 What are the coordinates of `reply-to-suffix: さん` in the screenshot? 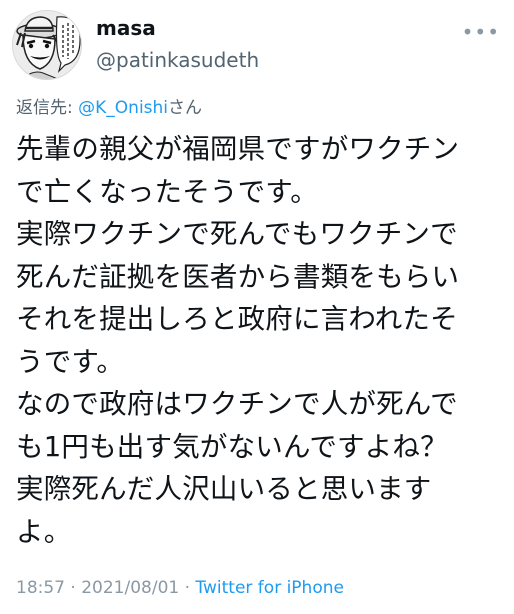 It's located at (185, 108).